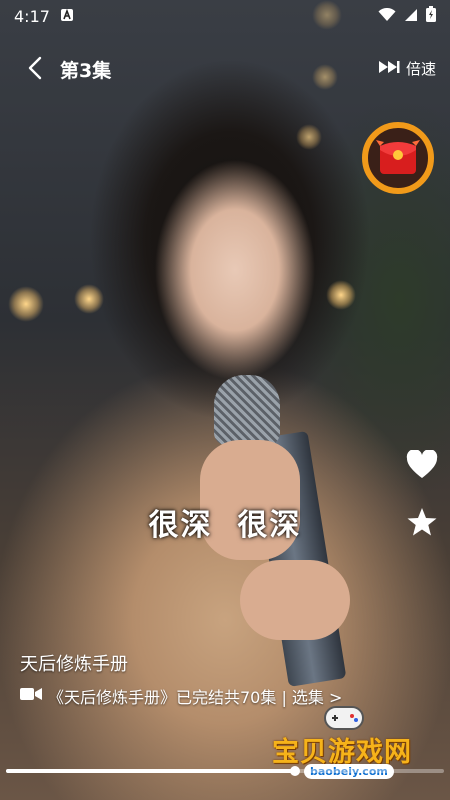  I want to click on show-title: 天后修炼手册, so click(74, 664).